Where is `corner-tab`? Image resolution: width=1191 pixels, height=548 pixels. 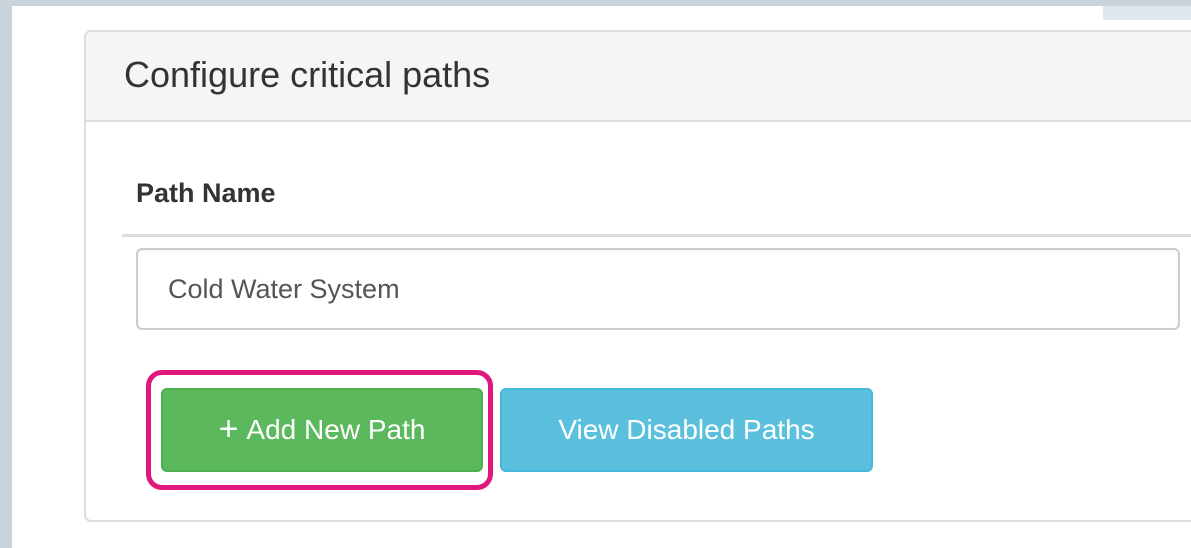
corner-tab is located at coordinates (1147, 13).